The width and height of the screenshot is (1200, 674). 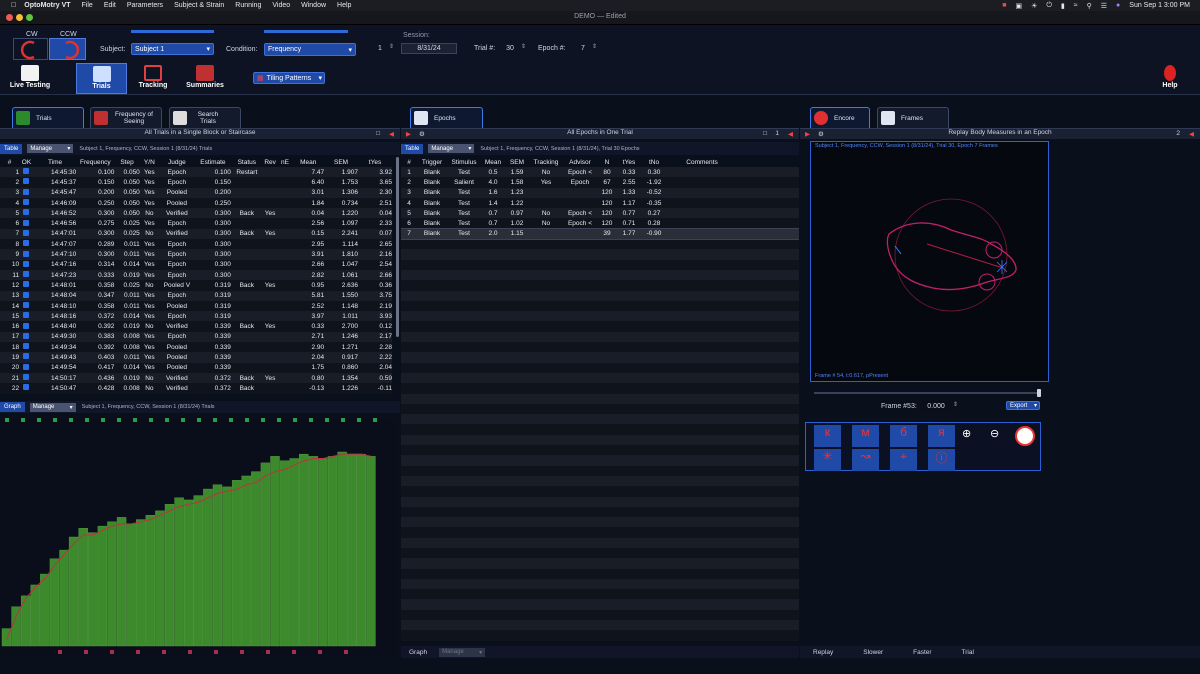 What do you see at coordinates (1034, 6) in the screenshot?
I see `brightness-icon: ☀` at bounding box center [1034, 6].